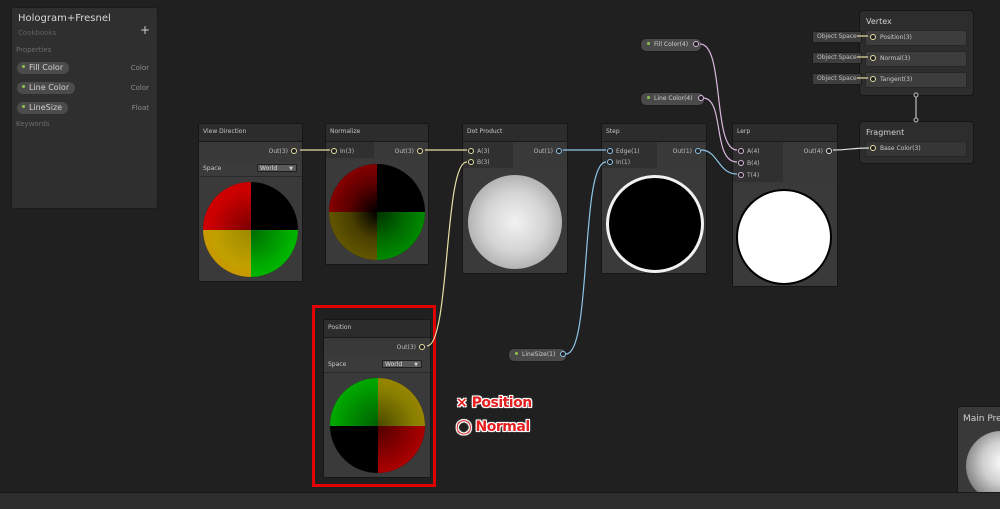 The height and width of the screenshot is (509, 1000). I want to click on input-port: In(3), so click(342, 151).